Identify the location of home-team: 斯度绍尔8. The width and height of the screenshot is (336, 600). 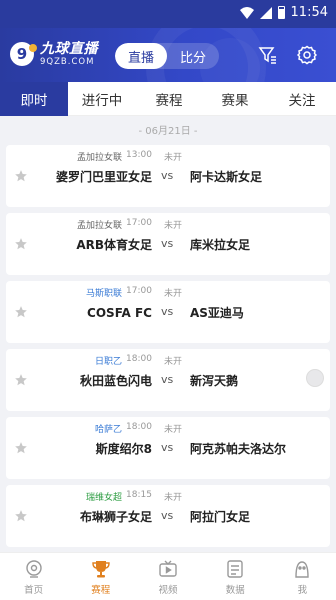
(123, 448).